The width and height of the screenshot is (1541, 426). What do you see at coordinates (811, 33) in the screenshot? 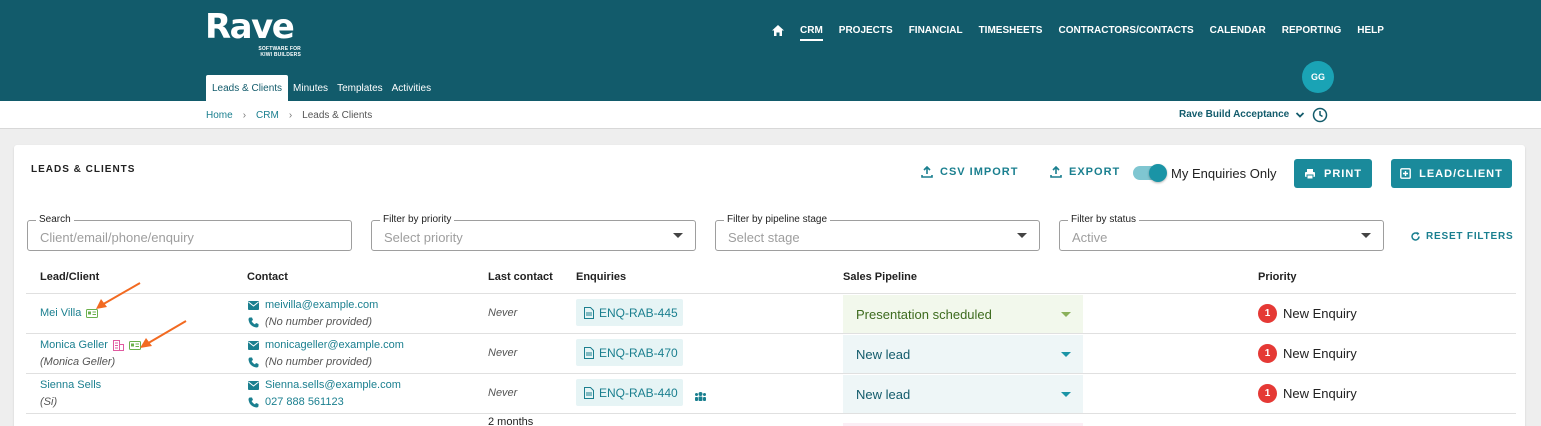
I see `nav-crm: CRM` at bounding box center [811, 33].